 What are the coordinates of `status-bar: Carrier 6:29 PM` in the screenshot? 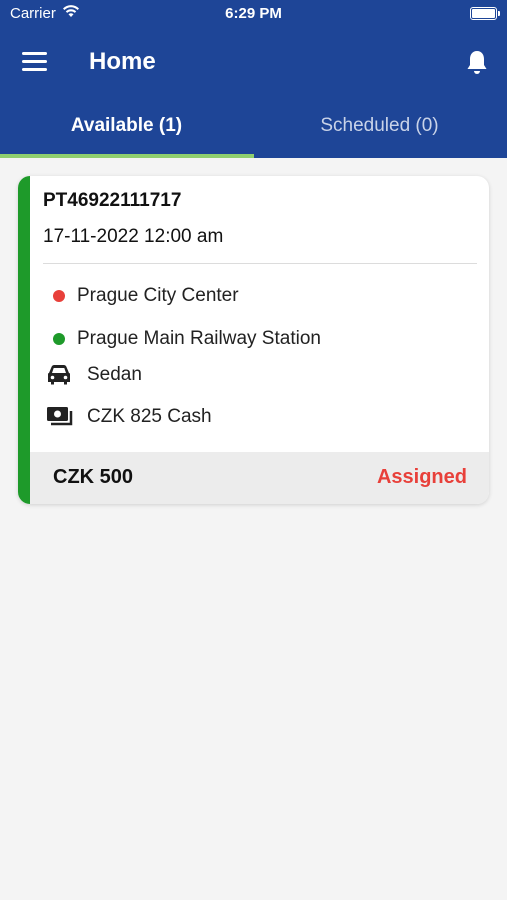 It's located at (253, 14).